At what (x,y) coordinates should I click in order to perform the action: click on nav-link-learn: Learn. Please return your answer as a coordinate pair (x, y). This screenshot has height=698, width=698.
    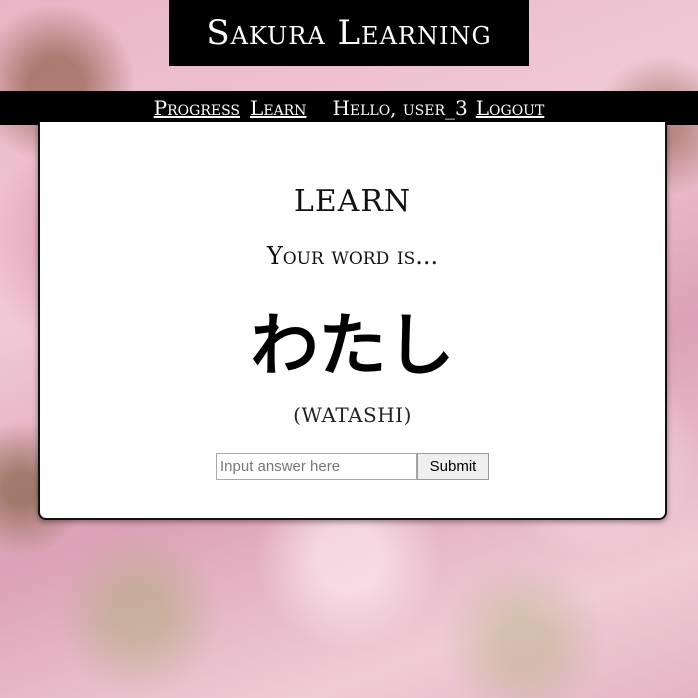
    Looking at the image, I should click on (278, 108).